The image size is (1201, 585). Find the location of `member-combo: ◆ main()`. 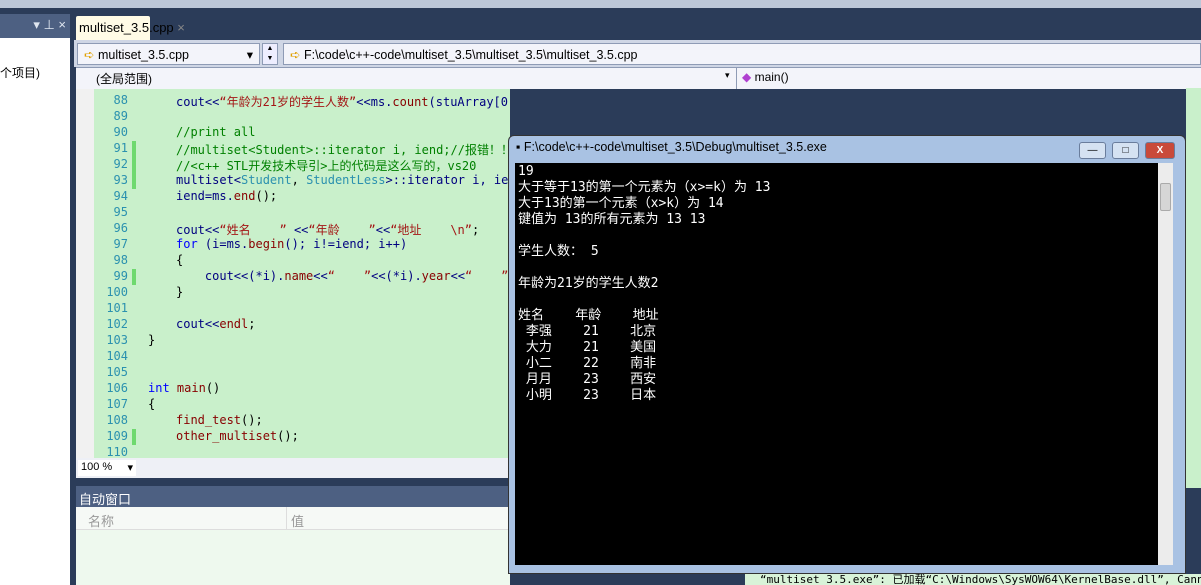

member-combo: ◆ main() is located at coordinates (765, 77).